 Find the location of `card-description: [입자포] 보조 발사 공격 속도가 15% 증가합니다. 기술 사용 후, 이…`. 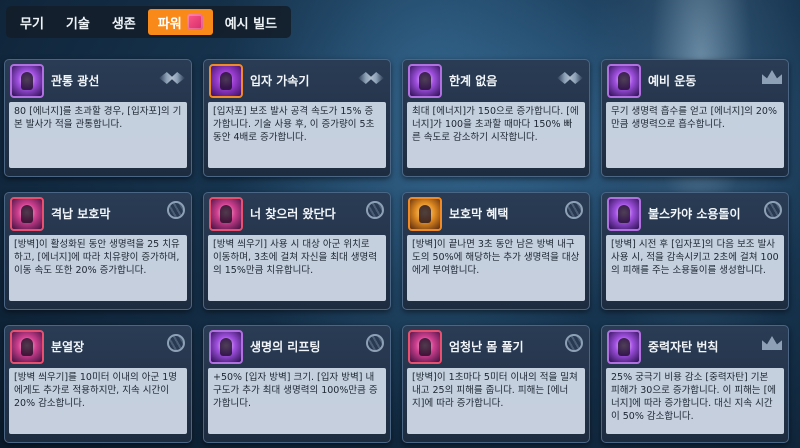

card-description: [입자포] 보조 발사 공격 속도가 15% 증가합니다. 기술 사용 후, 이… is located at coordinates (297, 135).